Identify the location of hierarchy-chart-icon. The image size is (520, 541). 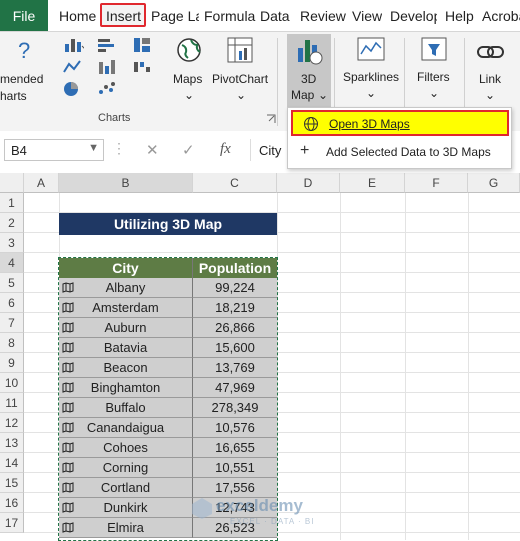
(143, 45).